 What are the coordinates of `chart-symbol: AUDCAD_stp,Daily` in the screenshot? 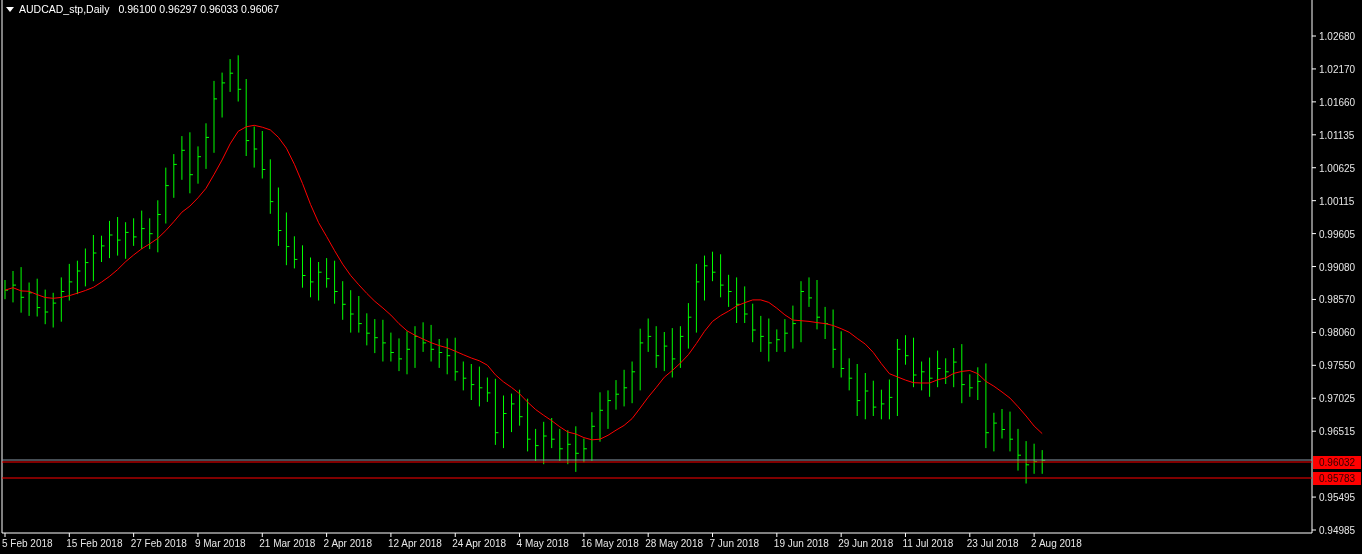 It's located at (64, 9).